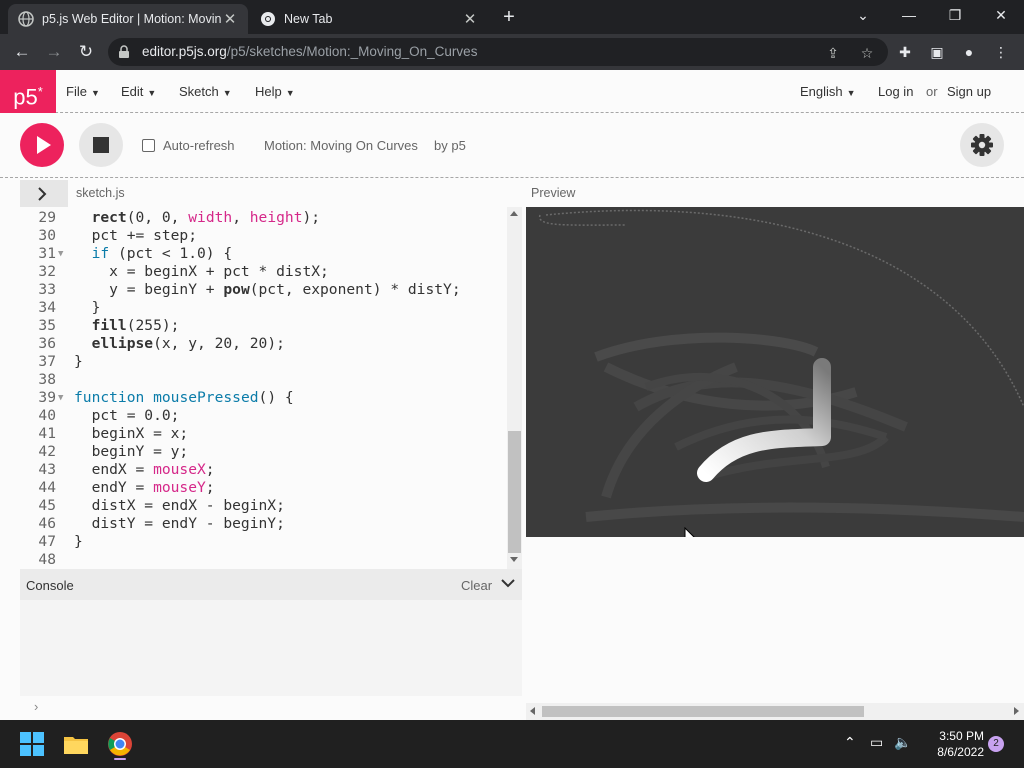  Describe the element at coordinates (188, 145) in the screenshot. I see `auto-refresh-toggle: Auto-refresh` at that location.